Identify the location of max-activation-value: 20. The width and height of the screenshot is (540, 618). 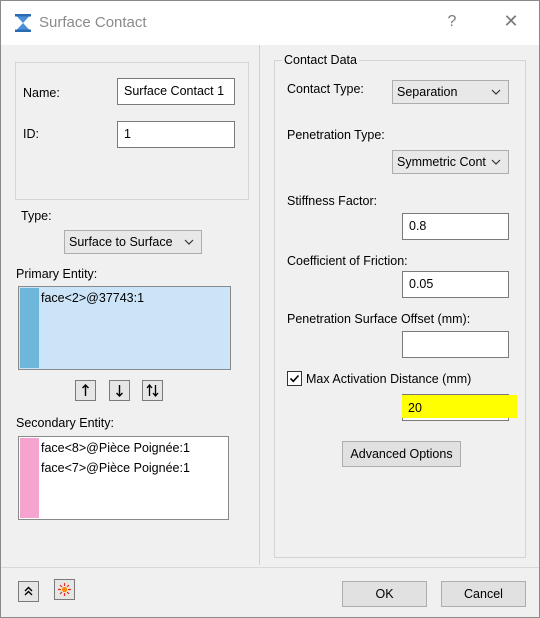
(415, 408).